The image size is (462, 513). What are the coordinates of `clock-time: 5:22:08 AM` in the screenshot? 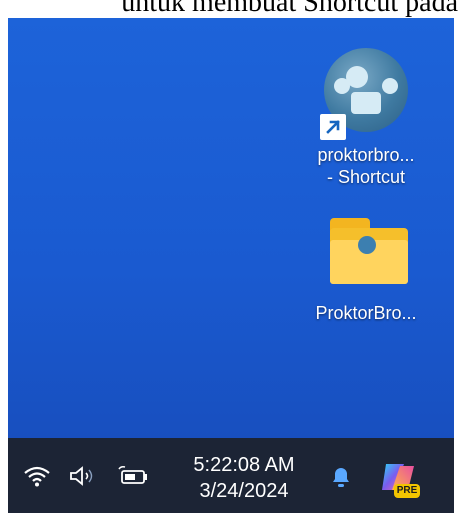 It's located at (244, 465).